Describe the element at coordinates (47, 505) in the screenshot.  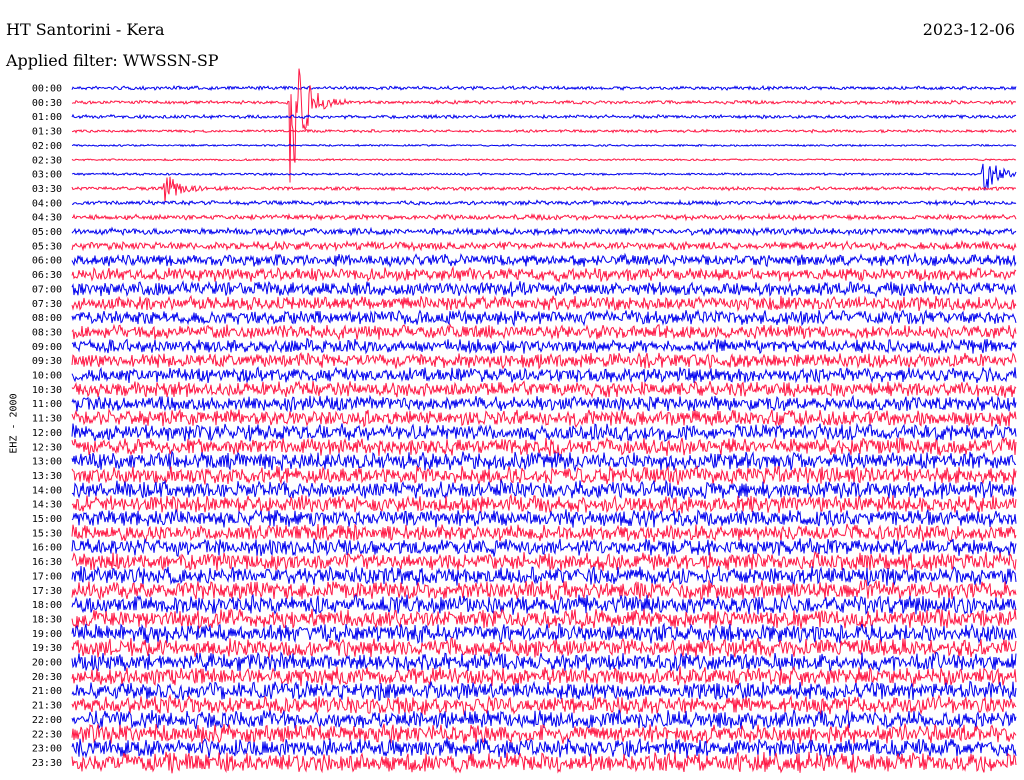
I see `row-time-label: 14:30` at that location.